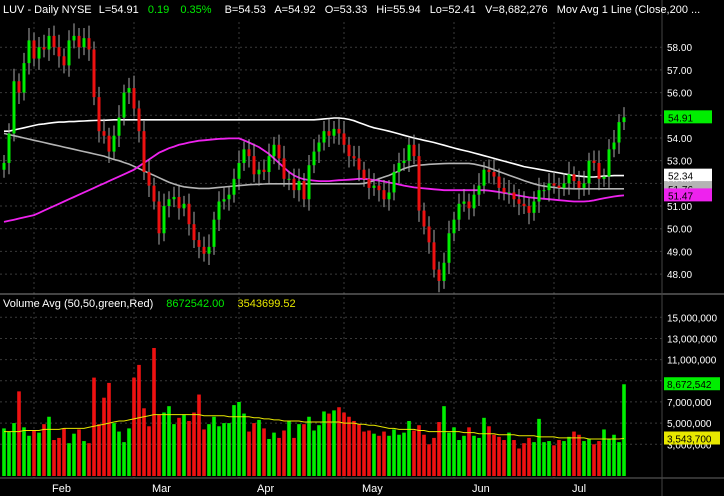 The height and width of the screenshot is (496, 724). Describe the element at coordinates (78, 304) in the screenshot. I see `volume-study-label: Volume Avg (50,50,green,Red)` at that location.